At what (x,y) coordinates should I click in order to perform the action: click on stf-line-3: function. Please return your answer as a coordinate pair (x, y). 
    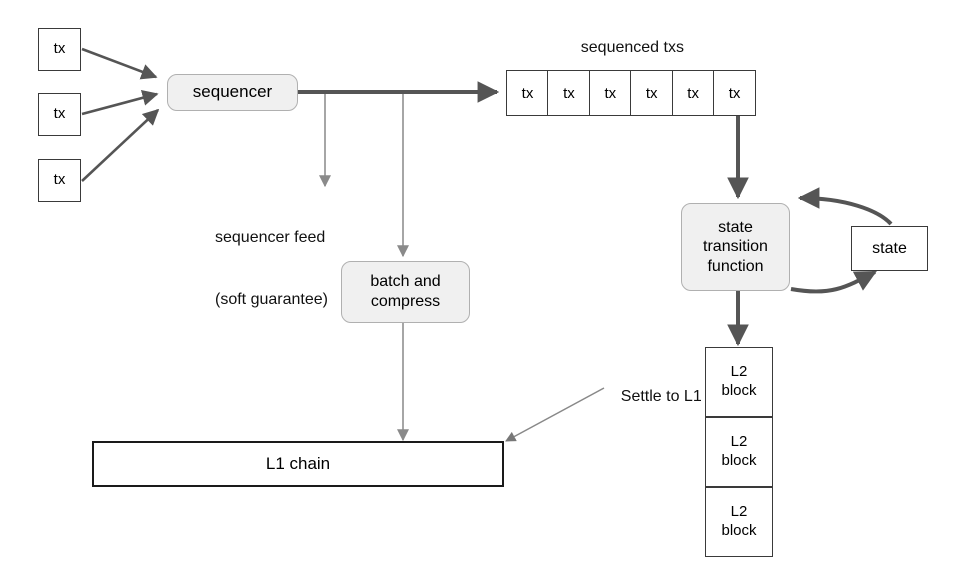
    Looking at the image, I should click on (735, 266).